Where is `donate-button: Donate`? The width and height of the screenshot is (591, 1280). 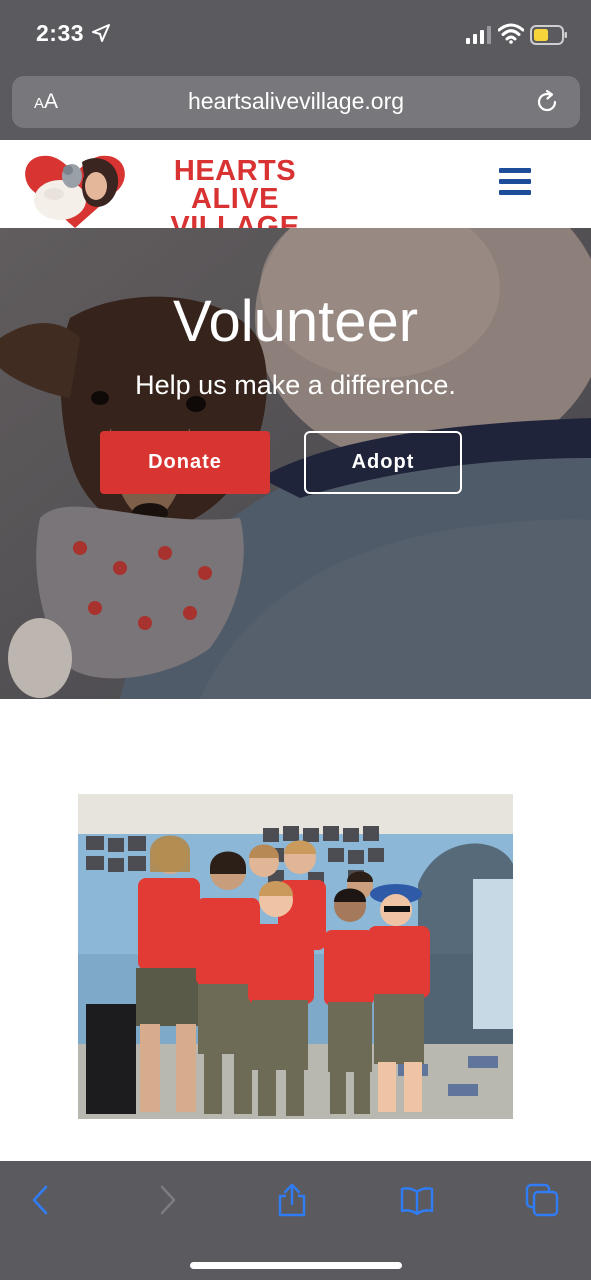 donate-button: Donate is located at coordinates (185, 462).